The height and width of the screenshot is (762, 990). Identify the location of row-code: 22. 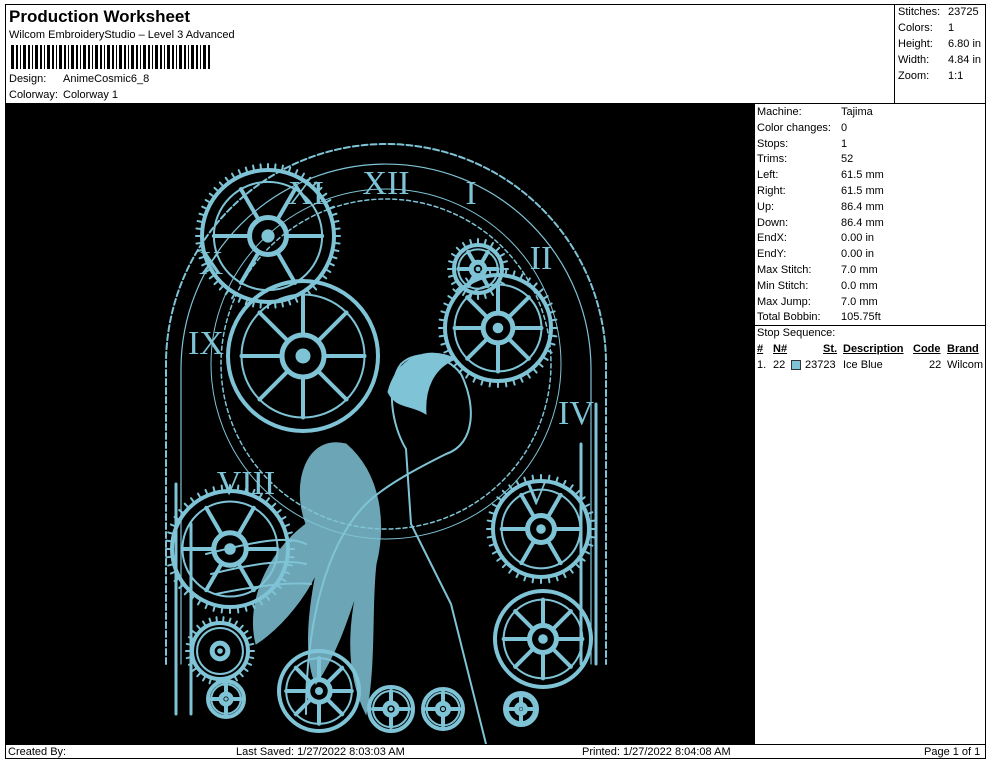
(935, 365).